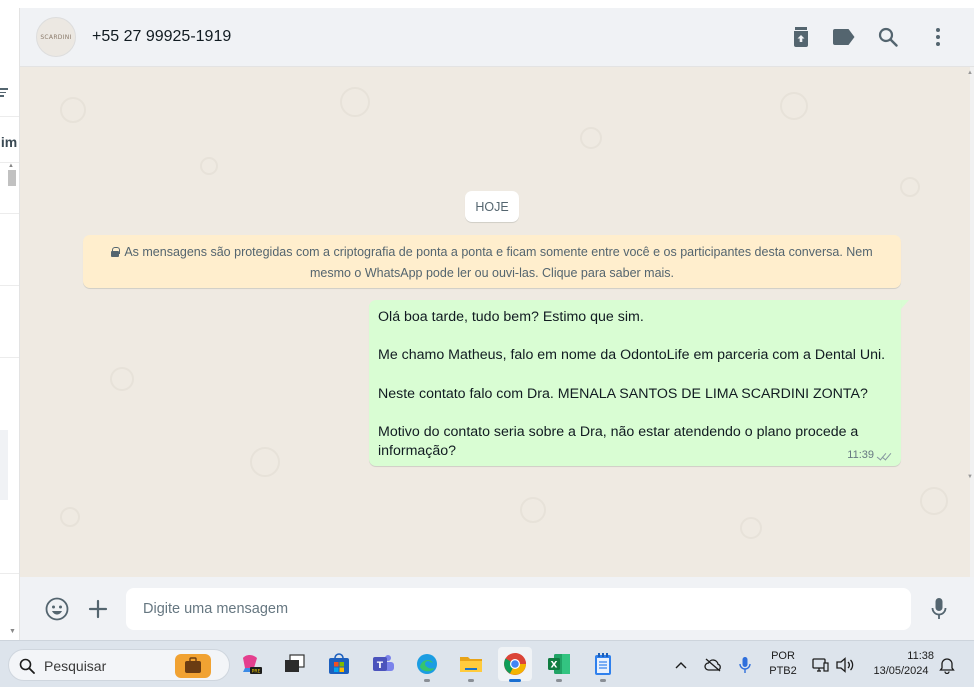 The width and height of the screenshot is (974, 687). What do you see at coordinates (844, 37) in the screenshot?
I see `label-icon` at bounding box center [844, 37].